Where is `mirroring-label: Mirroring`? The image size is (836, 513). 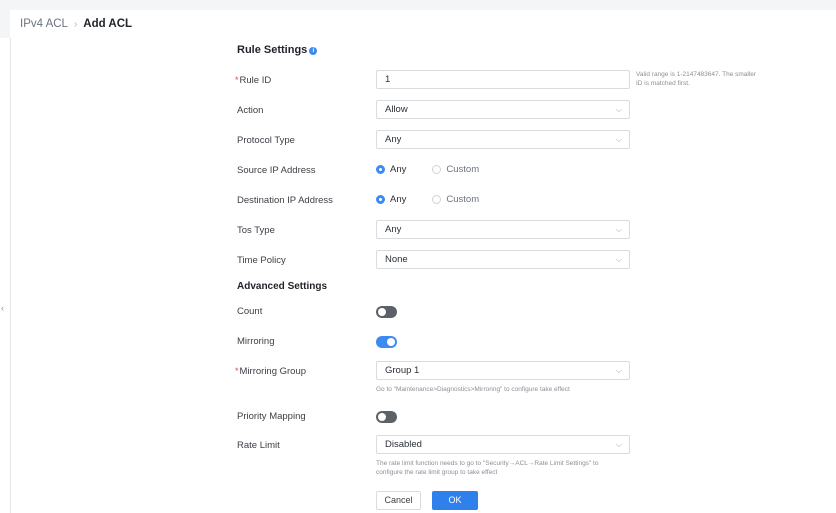
mirroring-label: Mirroring is located at coordinates (256, 341).